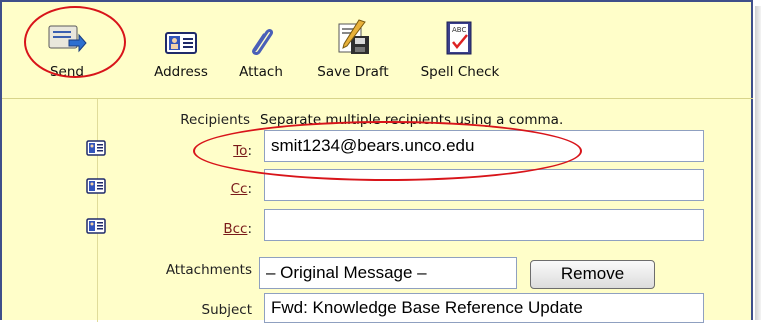 Image resolution: width=775 pixels, height=323 pixels. Describe the element at coordinates (484, 146) in the screenshot. I see `to-field` at that location.